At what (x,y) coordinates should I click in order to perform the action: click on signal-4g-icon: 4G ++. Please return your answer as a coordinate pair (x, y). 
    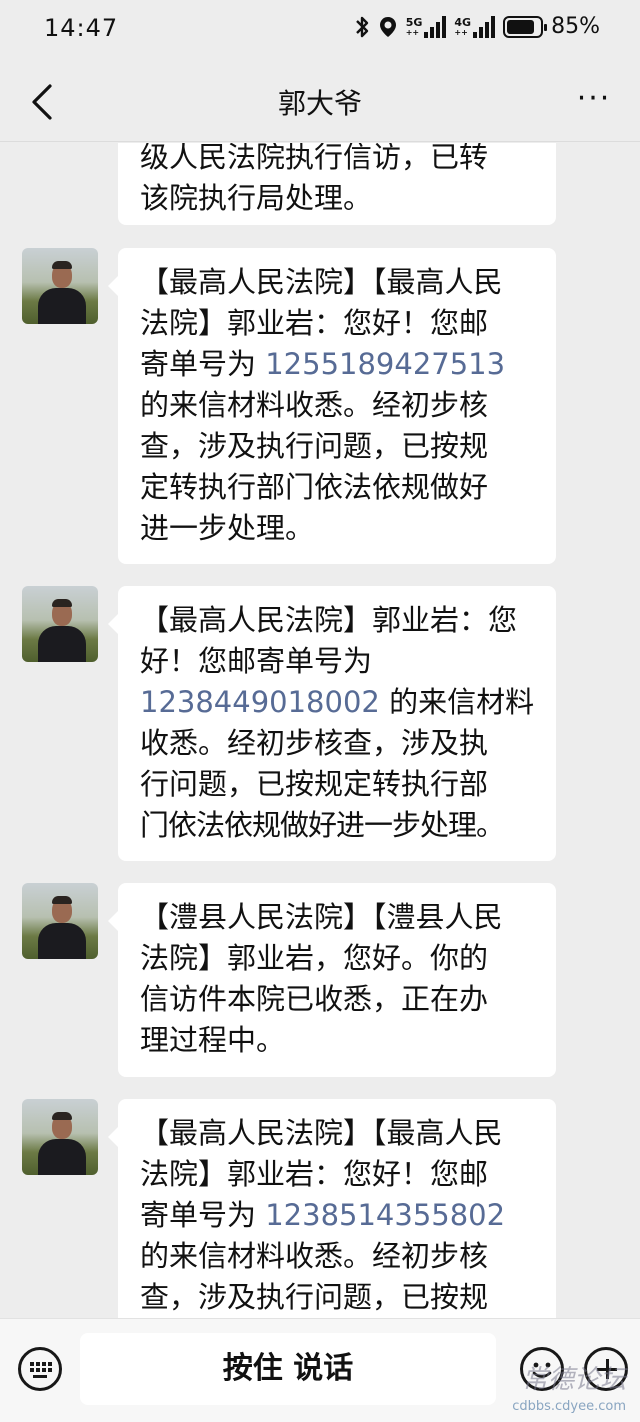
    Looking at the image, I should click on (475, 26).